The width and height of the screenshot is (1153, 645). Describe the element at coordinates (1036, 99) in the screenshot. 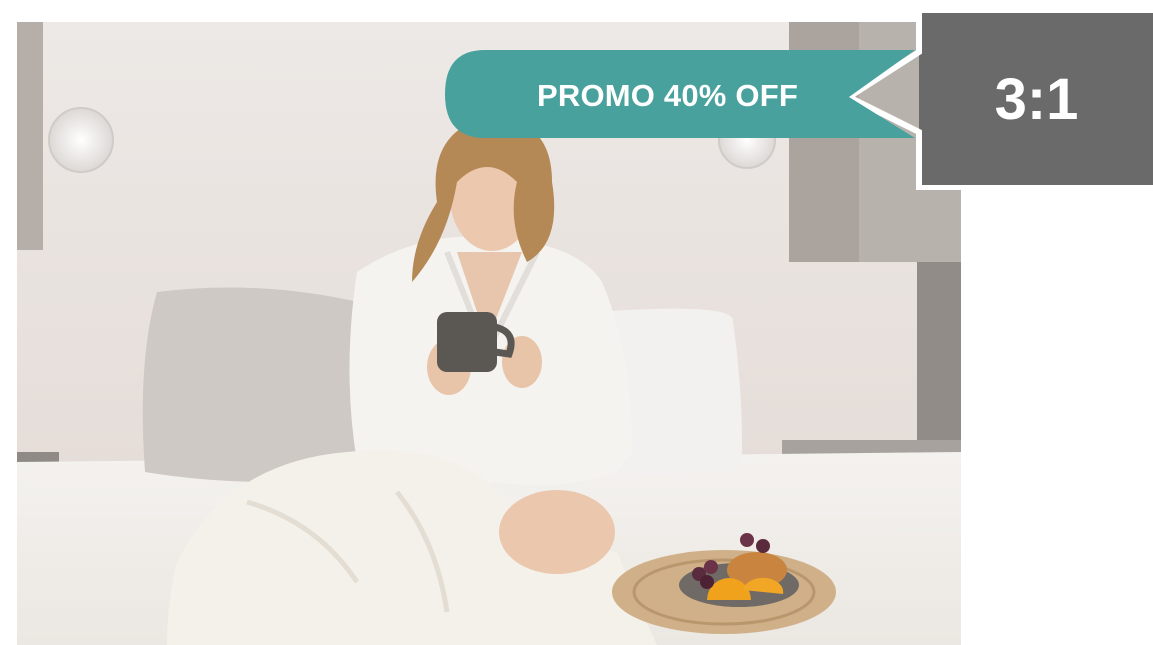

I see `ratio-label: 3:1` at that location.